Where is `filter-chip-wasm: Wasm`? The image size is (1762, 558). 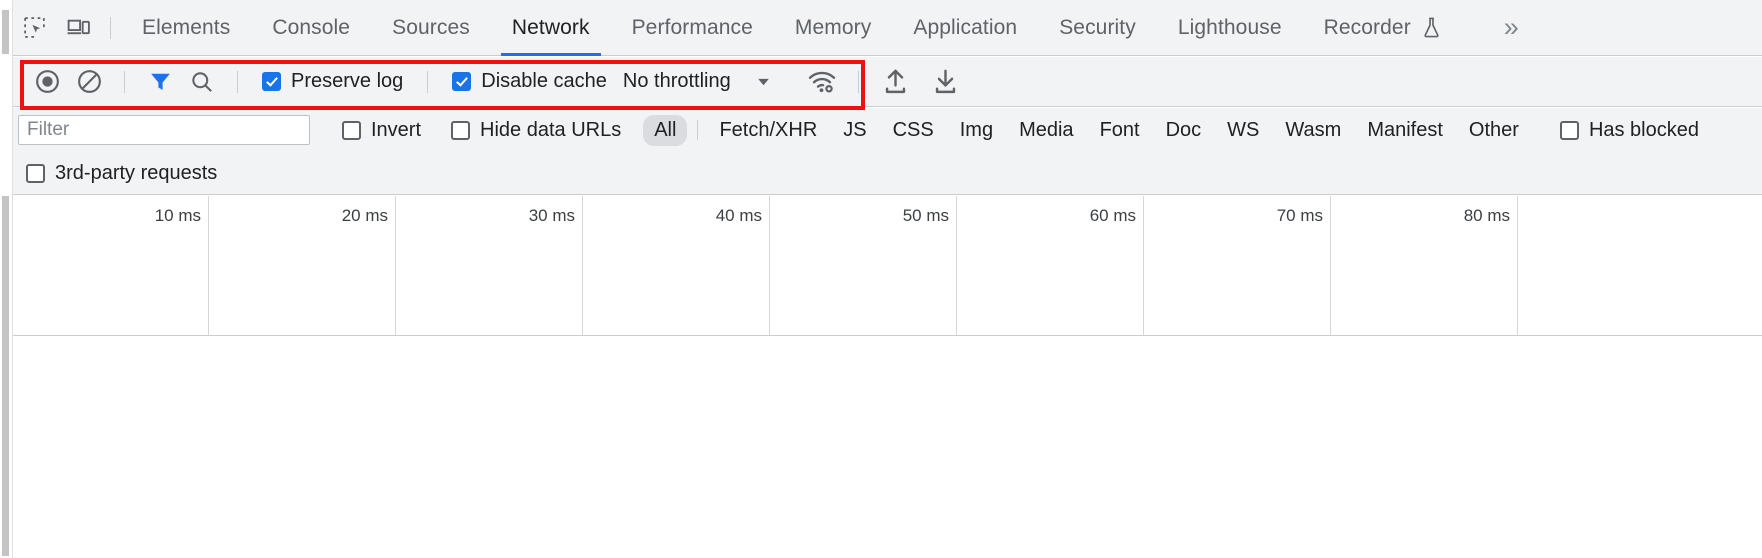 filter-chip-wasm: Wasm is located at coordinates (1313, 130).